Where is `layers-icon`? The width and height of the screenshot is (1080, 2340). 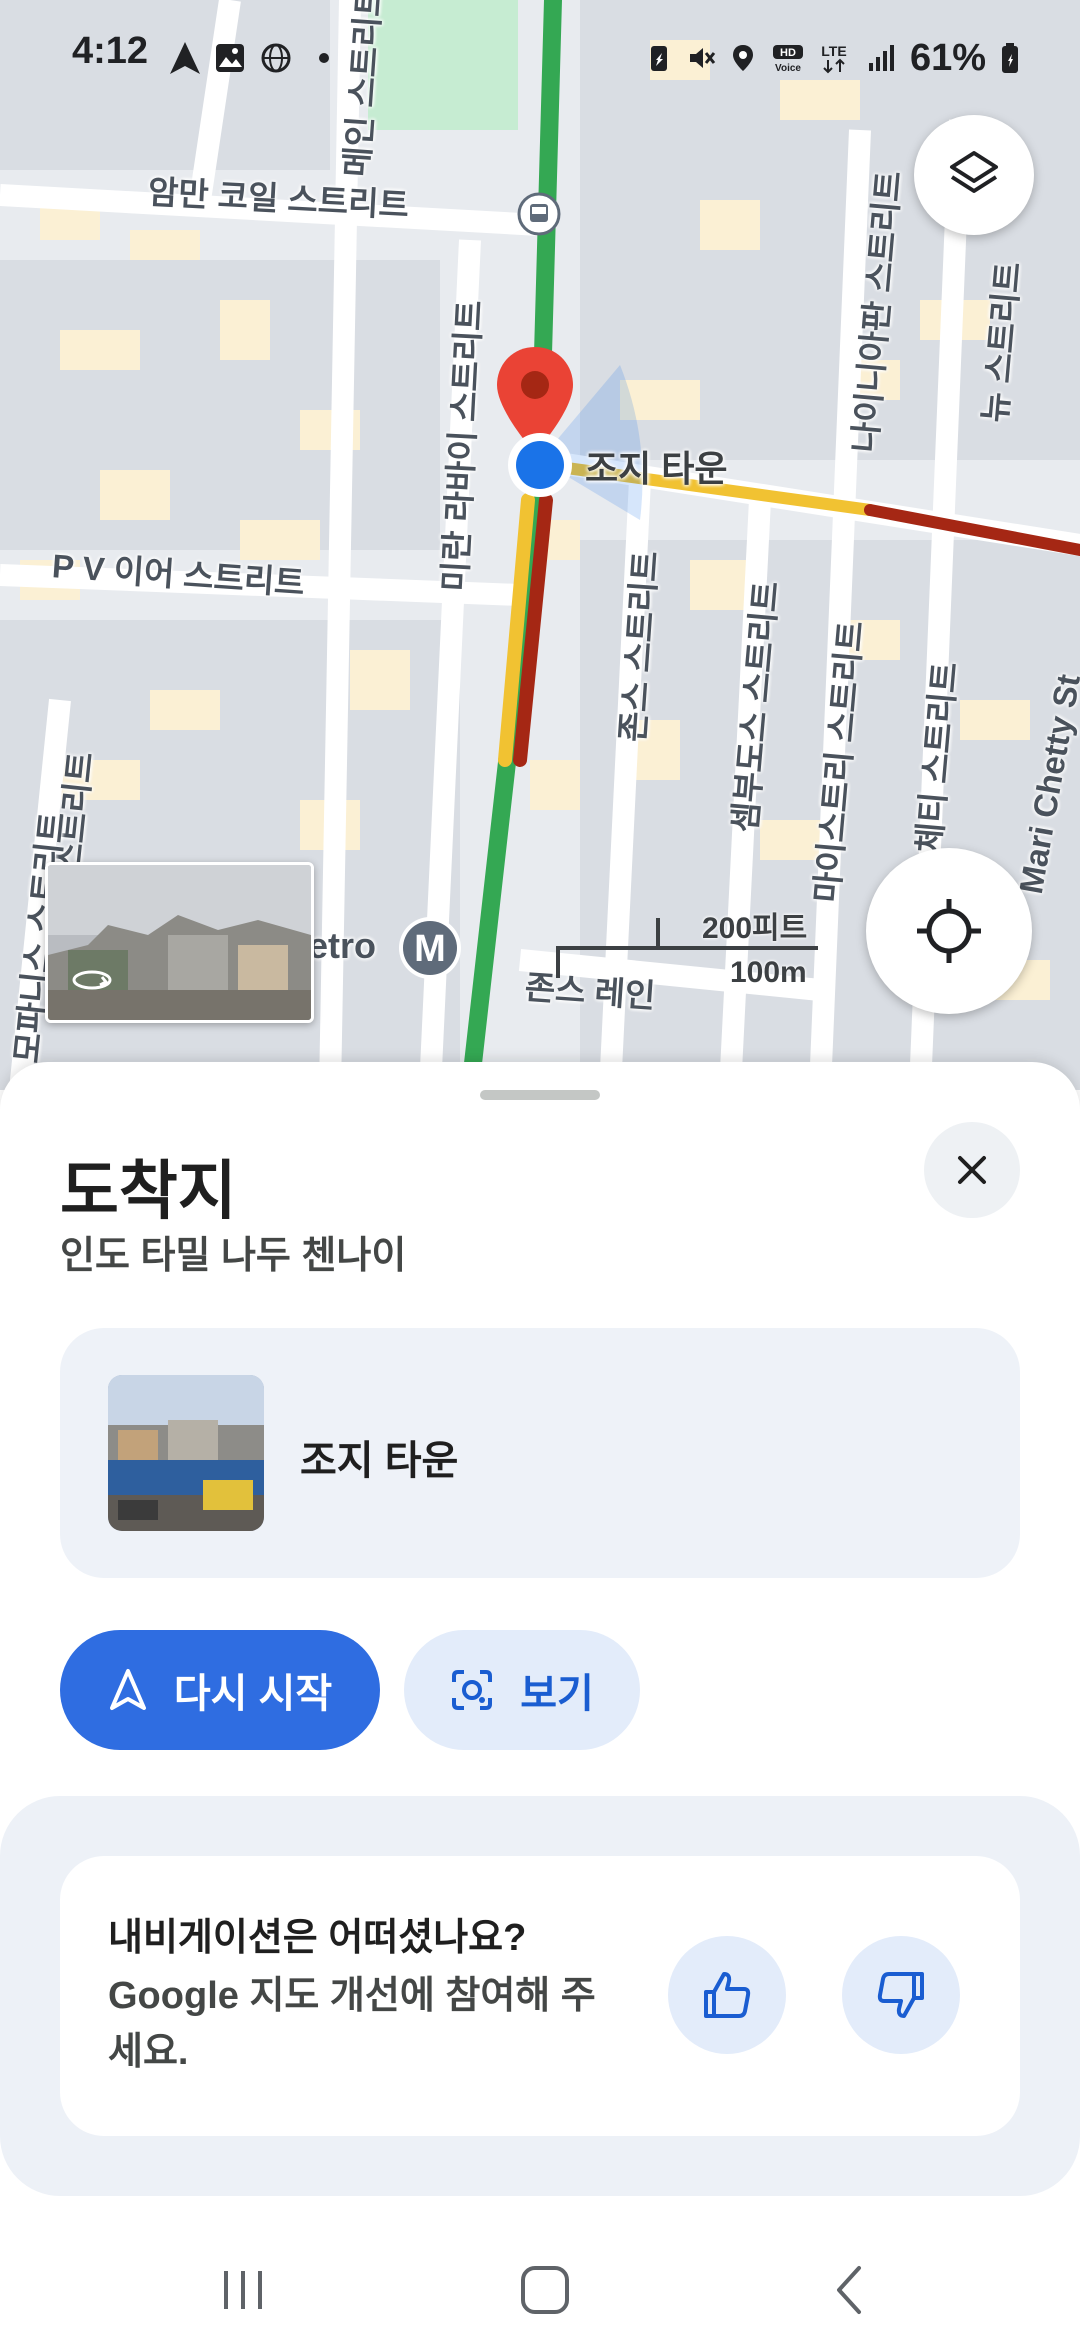 layers-icon is located at coordinates (974, 172).